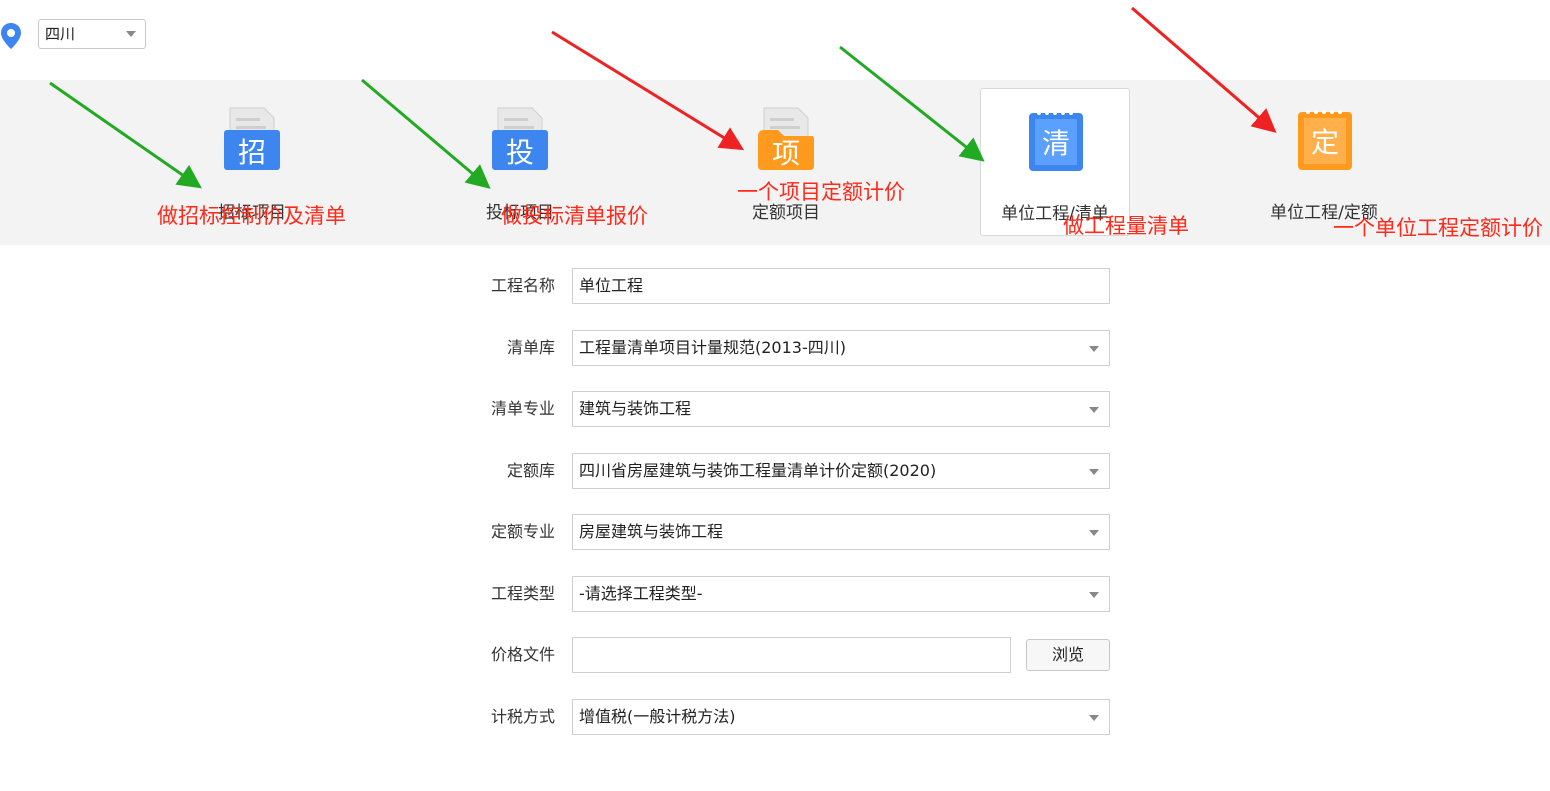 This screenshot has height=791, width=1550. I want to click on region-select: 四川, so click(92, 34).